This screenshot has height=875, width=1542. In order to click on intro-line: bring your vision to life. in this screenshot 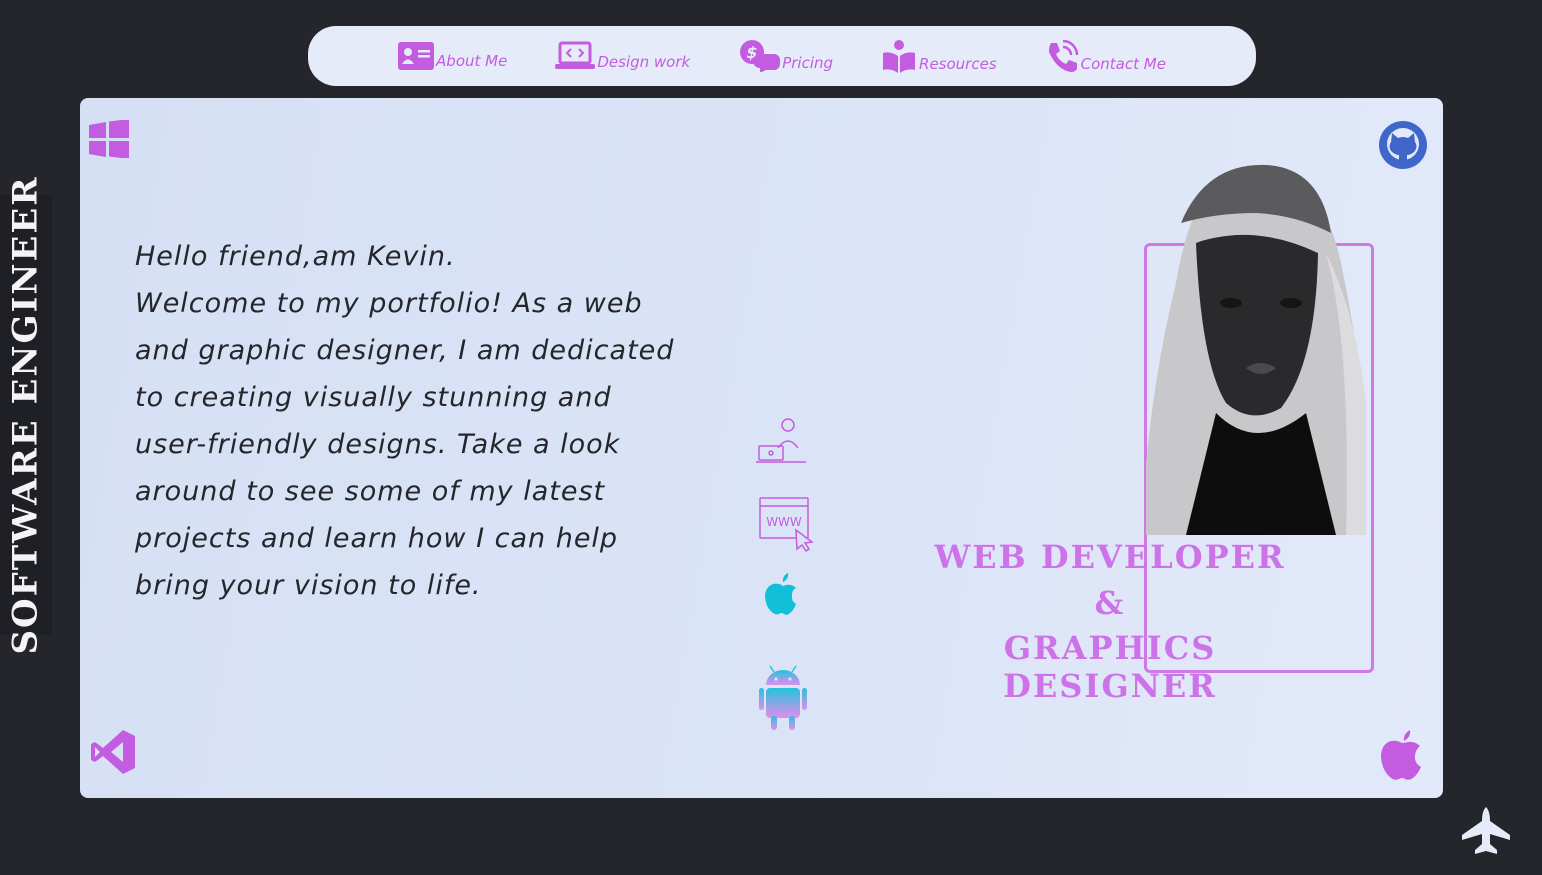, I will do `click(308, 585)`.